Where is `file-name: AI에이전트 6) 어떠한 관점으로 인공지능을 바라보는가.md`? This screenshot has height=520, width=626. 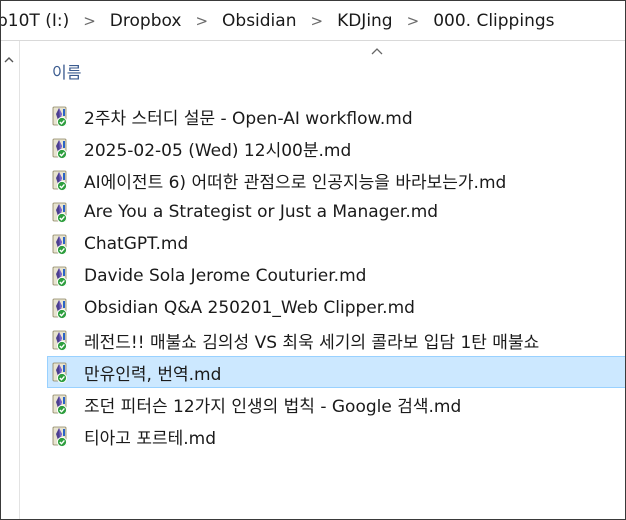 file-name: AI에이전트 6) 어떠한 관점으로 인공지능을 바라보는가.md is located at coordinates (295, 182).